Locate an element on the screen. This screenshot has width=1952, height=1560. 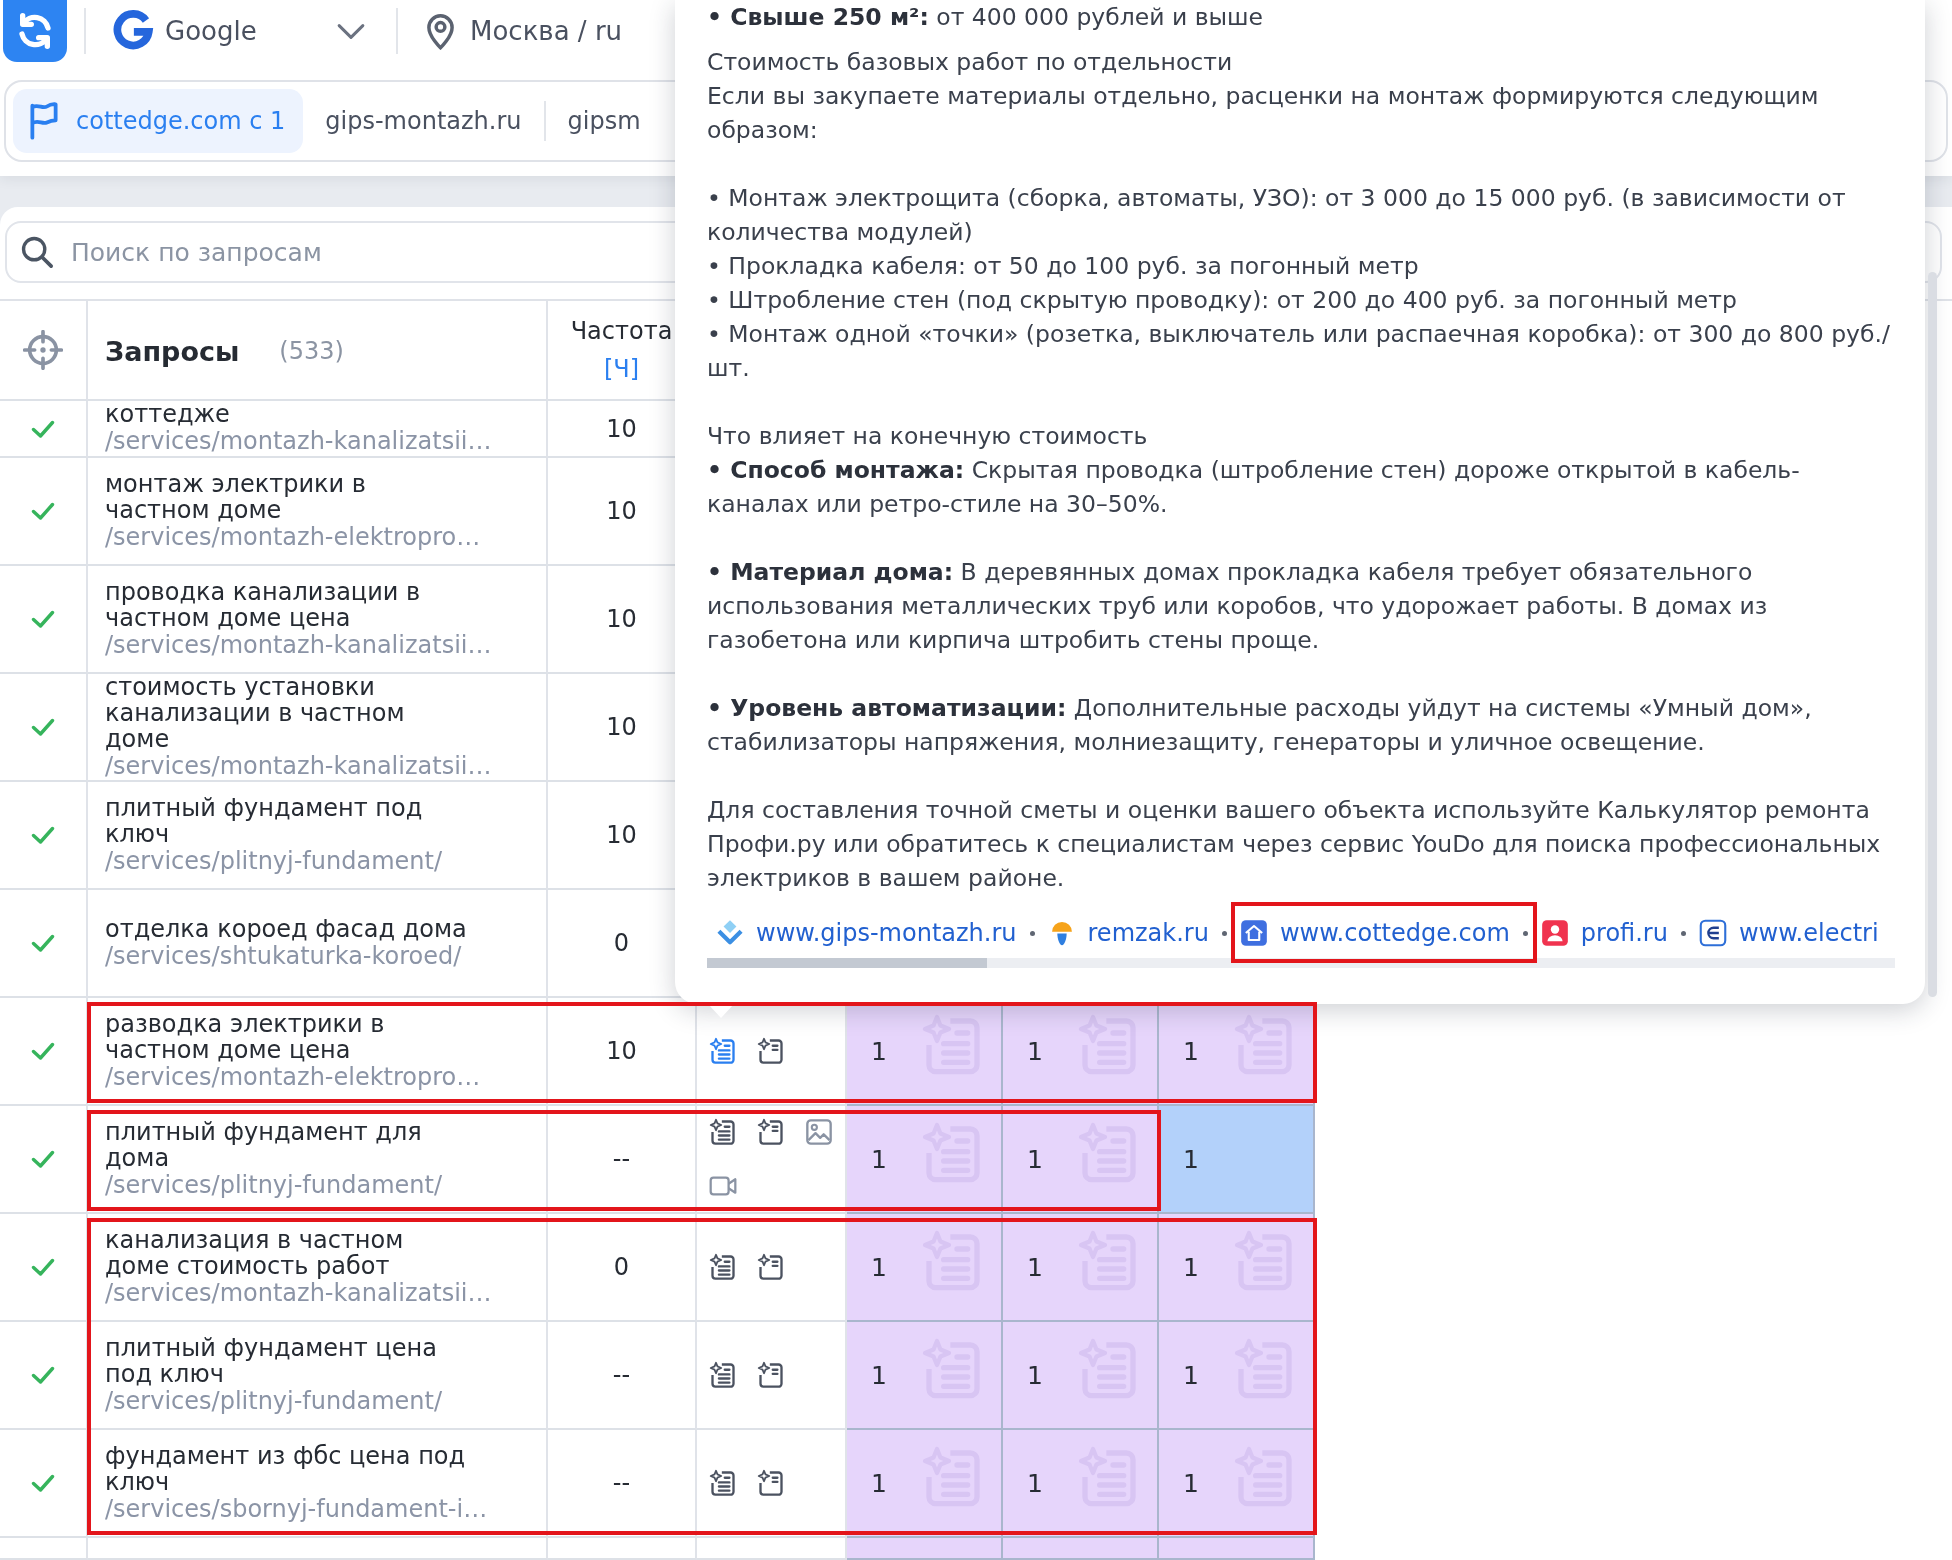
query-count: (533) is located at coordinates (311, 351).